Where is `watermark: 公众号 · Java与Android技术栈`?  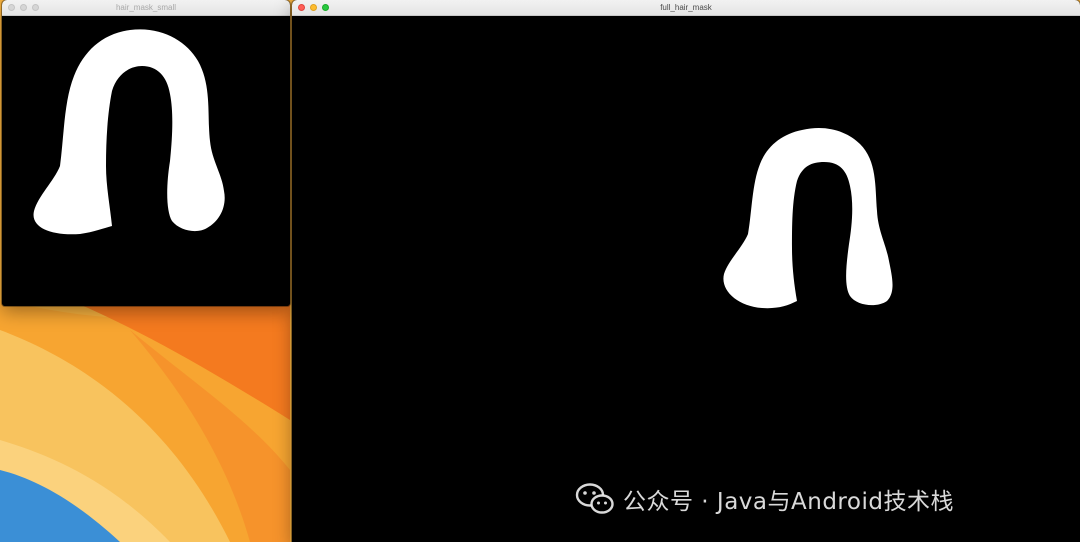 watermark: 公众号 · Java与Android技术栈 is located at coordinates (764, 499).